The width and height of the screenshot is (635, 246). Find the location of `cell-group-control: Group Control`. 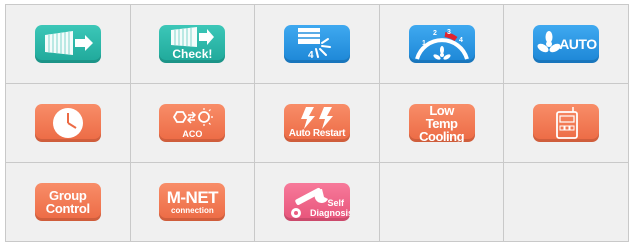

cell-group-control: Group Control is located at coordinates (68, 202).